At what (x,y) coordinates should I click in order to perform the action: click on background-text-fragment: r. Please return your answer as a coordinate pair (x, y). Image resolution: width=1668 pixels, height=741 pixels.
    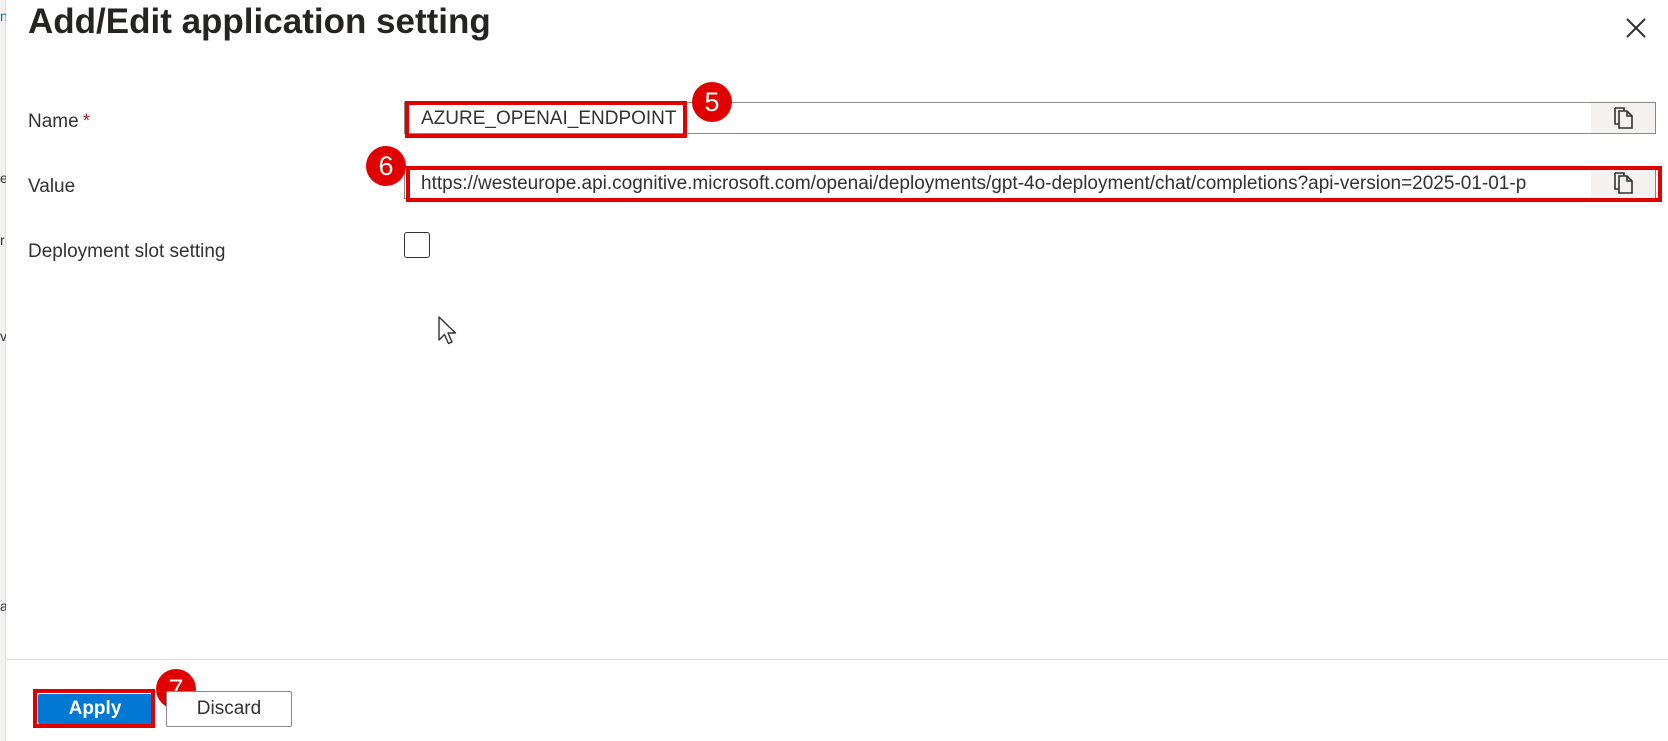
    Looking at the image, I should click on (2, 240).